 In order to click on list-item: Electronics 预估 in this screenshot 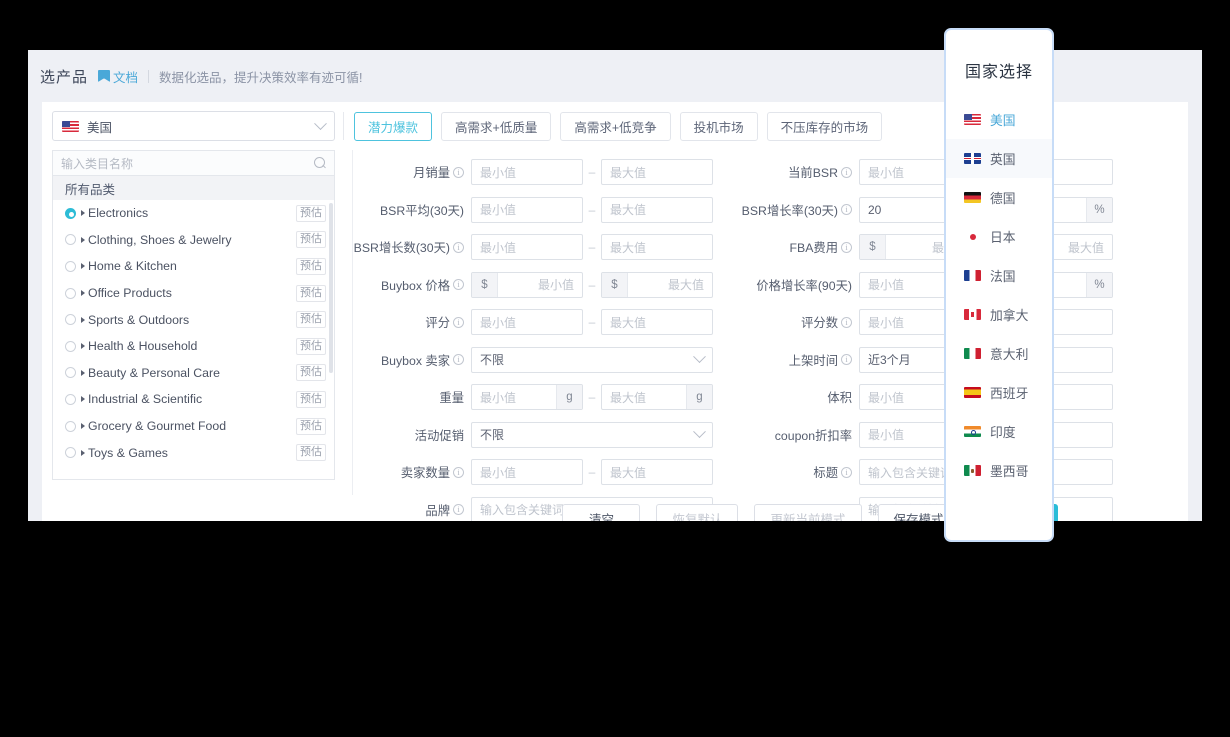, I will do `click(193, 213)`.